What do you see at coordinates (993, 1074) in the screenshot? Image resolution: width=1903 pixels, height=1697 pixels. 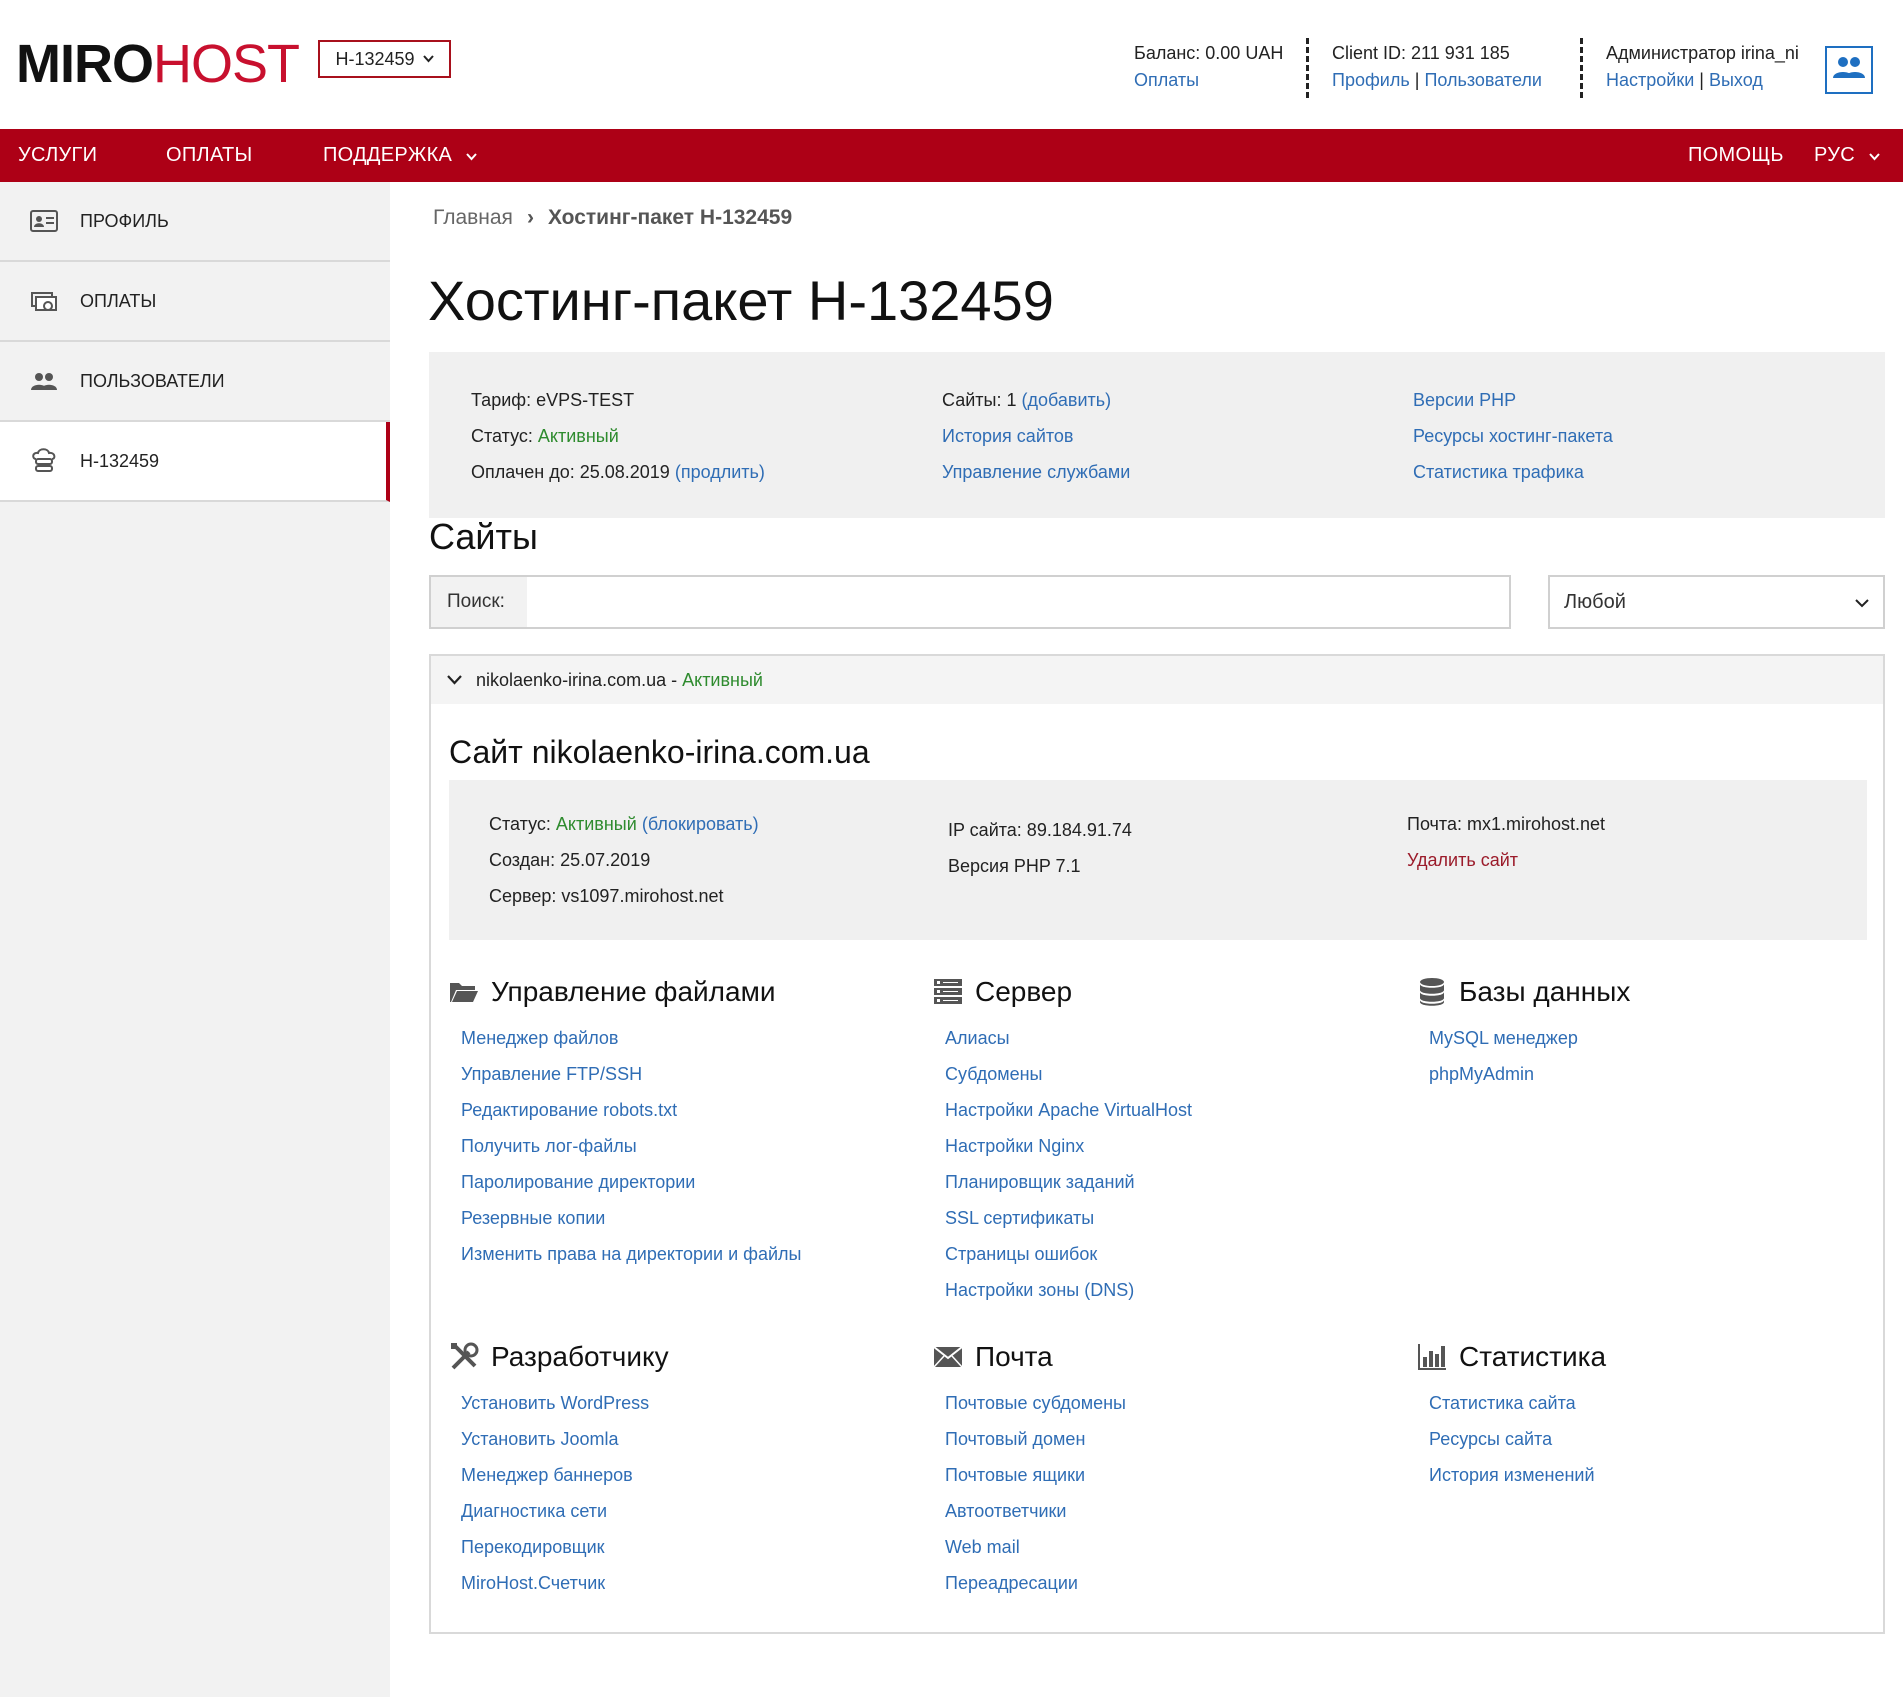 I see `subdomains-link: Субдомены` at bounding box center [993, 1074].